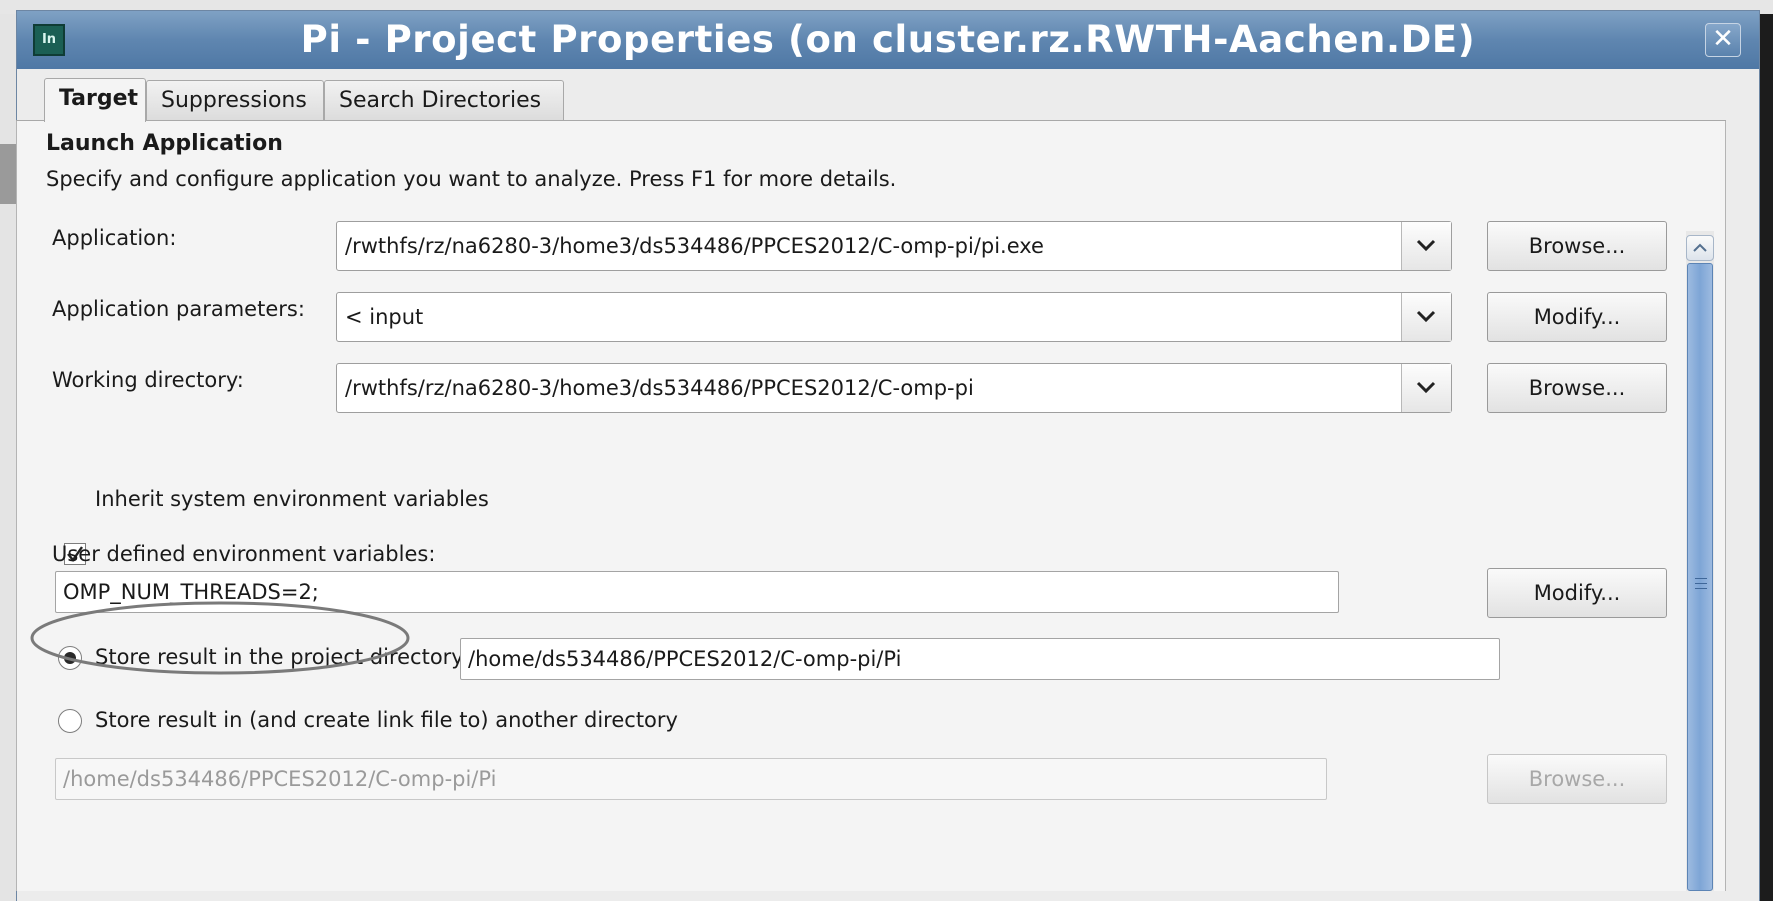 This screenshot has width=1773, height=901. What do you see at coordinates (8, 457) in the screenshot?
I see `background-window-left-edge` at bounding box center [8, 457].